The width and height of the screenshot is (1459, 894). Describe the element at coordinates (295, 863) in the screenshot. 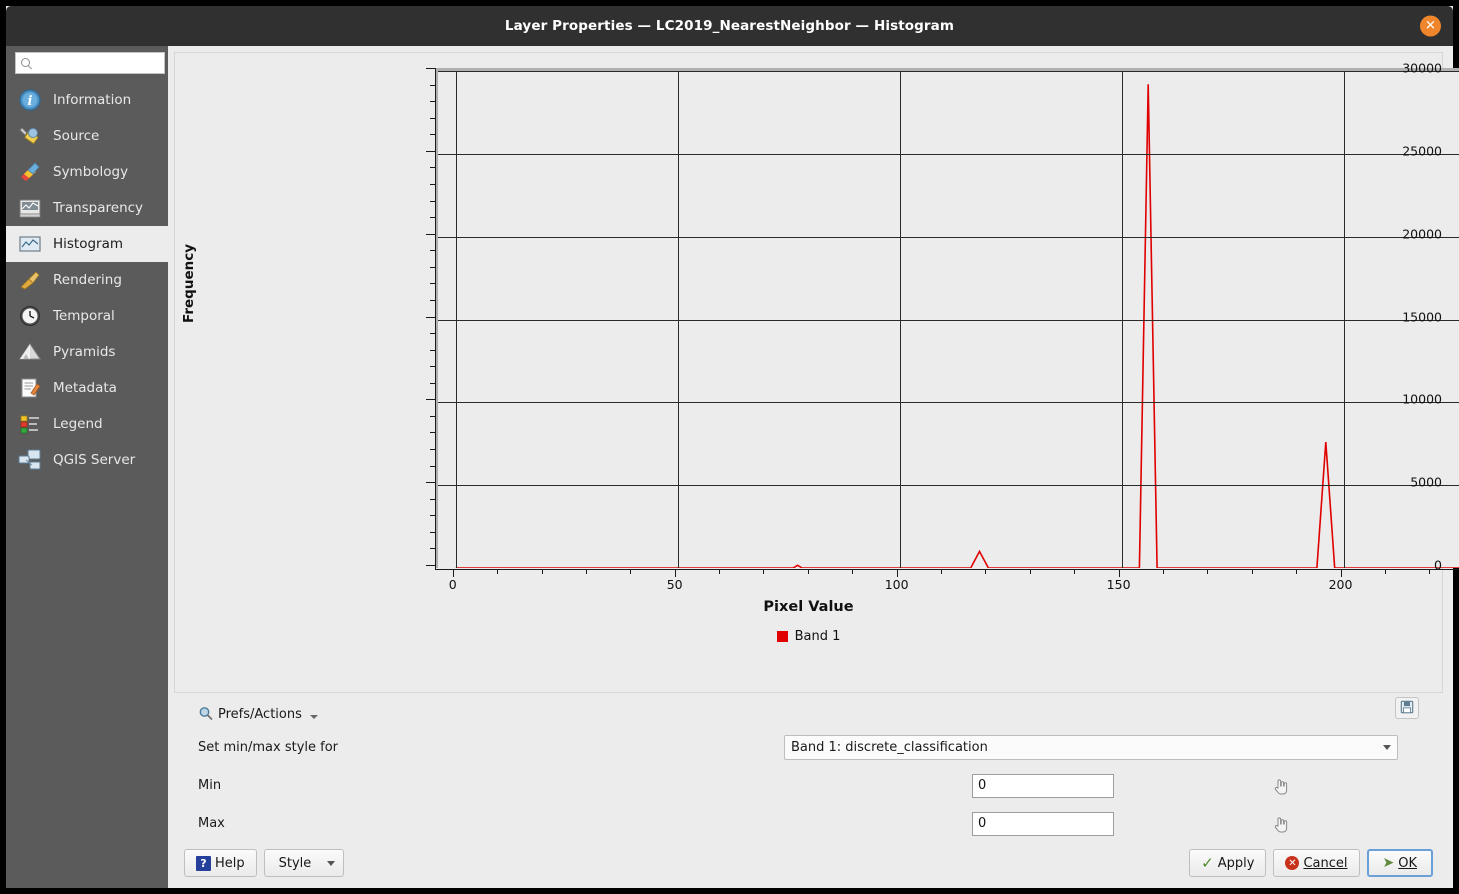

I see `style-label: Style` at that location.